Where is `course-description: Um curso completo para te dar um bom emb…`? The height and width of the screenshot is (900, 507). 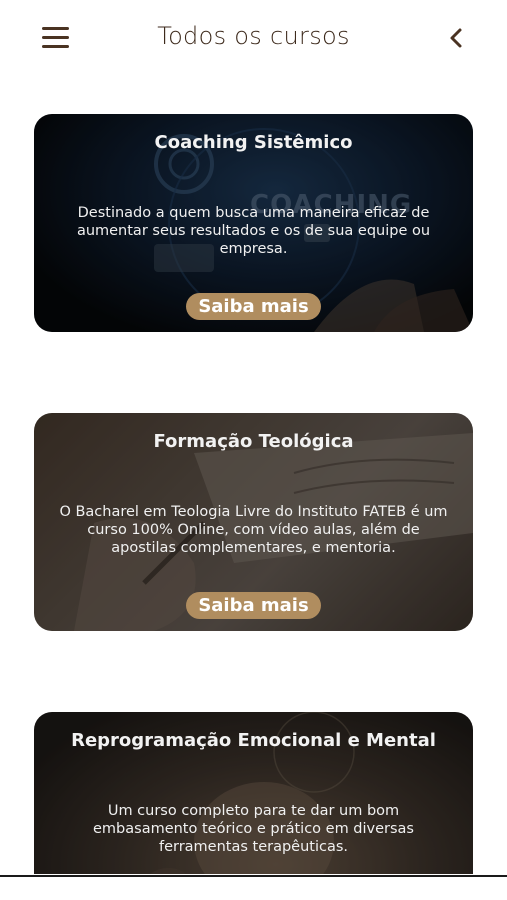
course-description: Um curso completo para te dar um bom emb… is located at coordinates (253, 829).